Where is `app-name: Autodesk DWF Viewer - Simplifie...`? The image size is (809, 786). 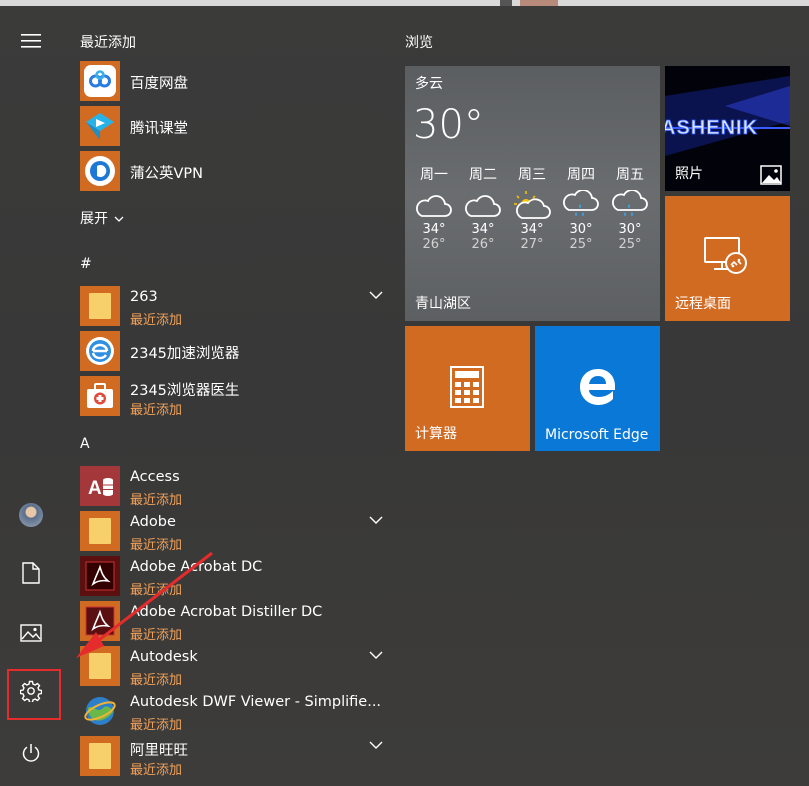 app-name: Autodesk DWF Viewer - Simplifie... is located at coordinates (256, 702).